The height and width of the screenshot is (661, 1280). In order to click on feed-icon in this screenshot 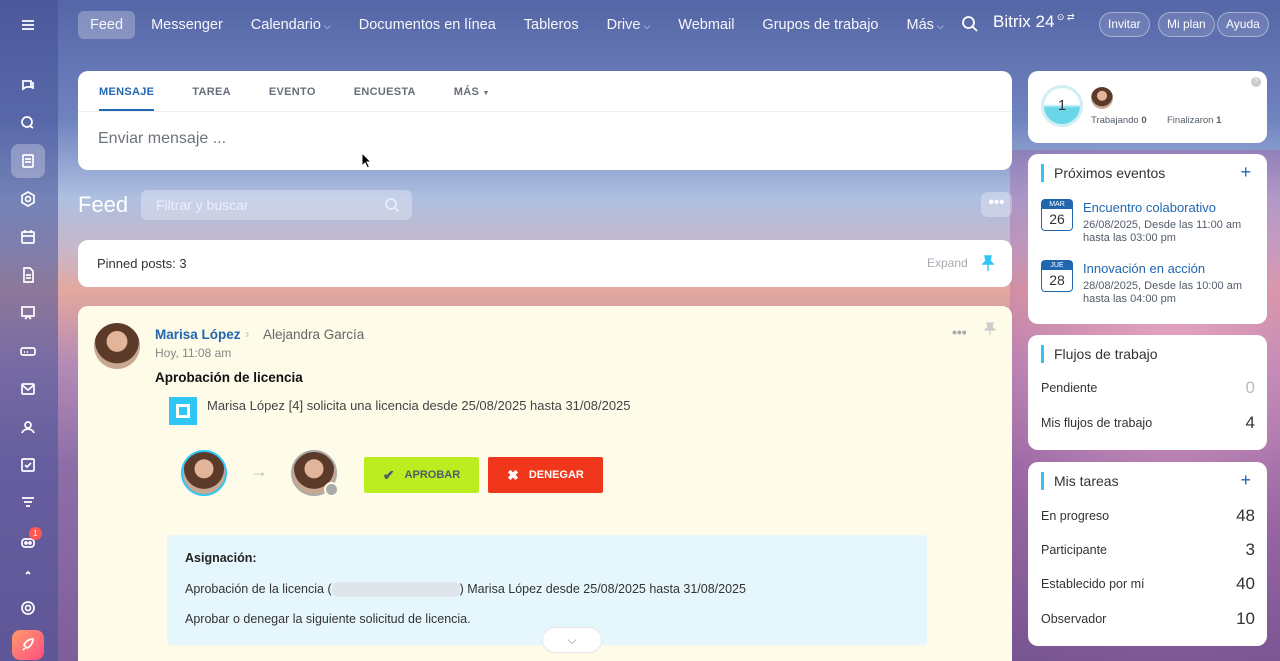, I will do `click(28, 161)`.